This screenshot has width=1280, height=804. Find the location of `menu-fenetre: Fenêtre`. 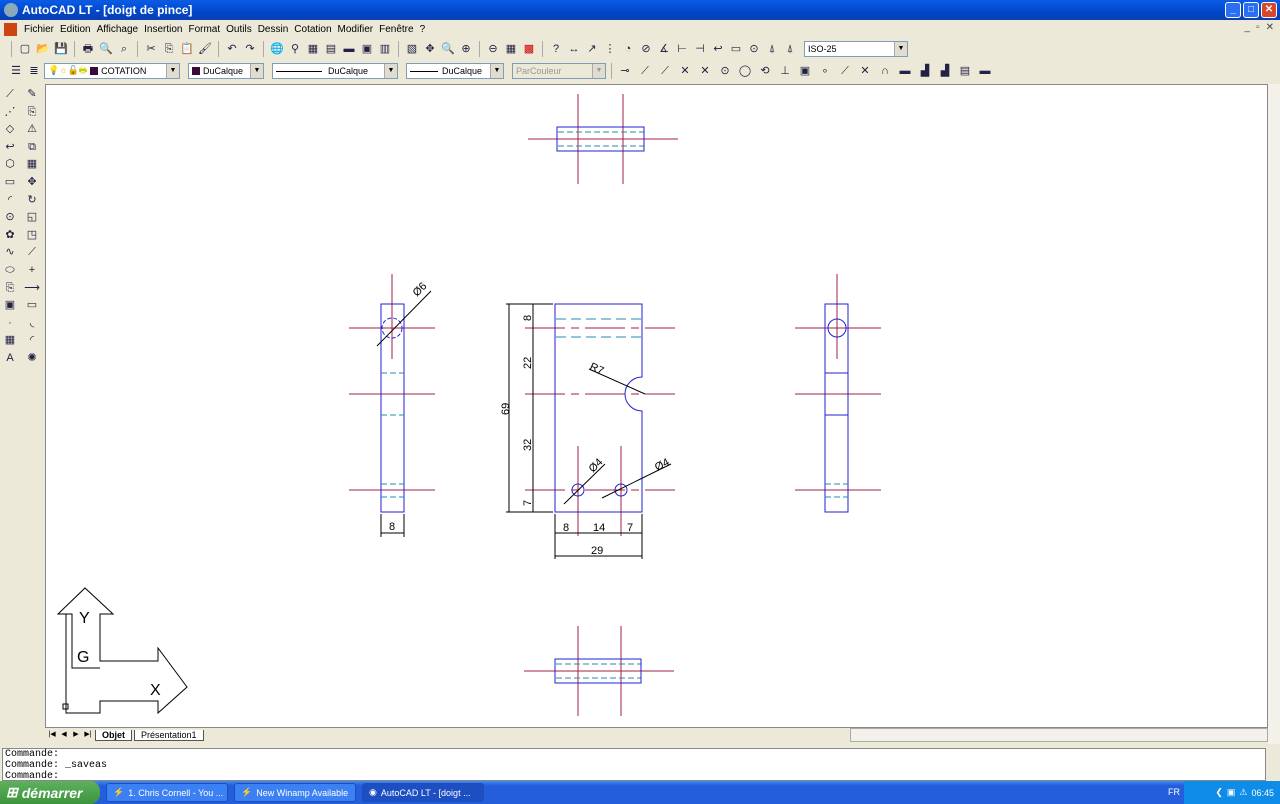

menu-fenetre: Fenêtre is located at coordinates (396, 29).